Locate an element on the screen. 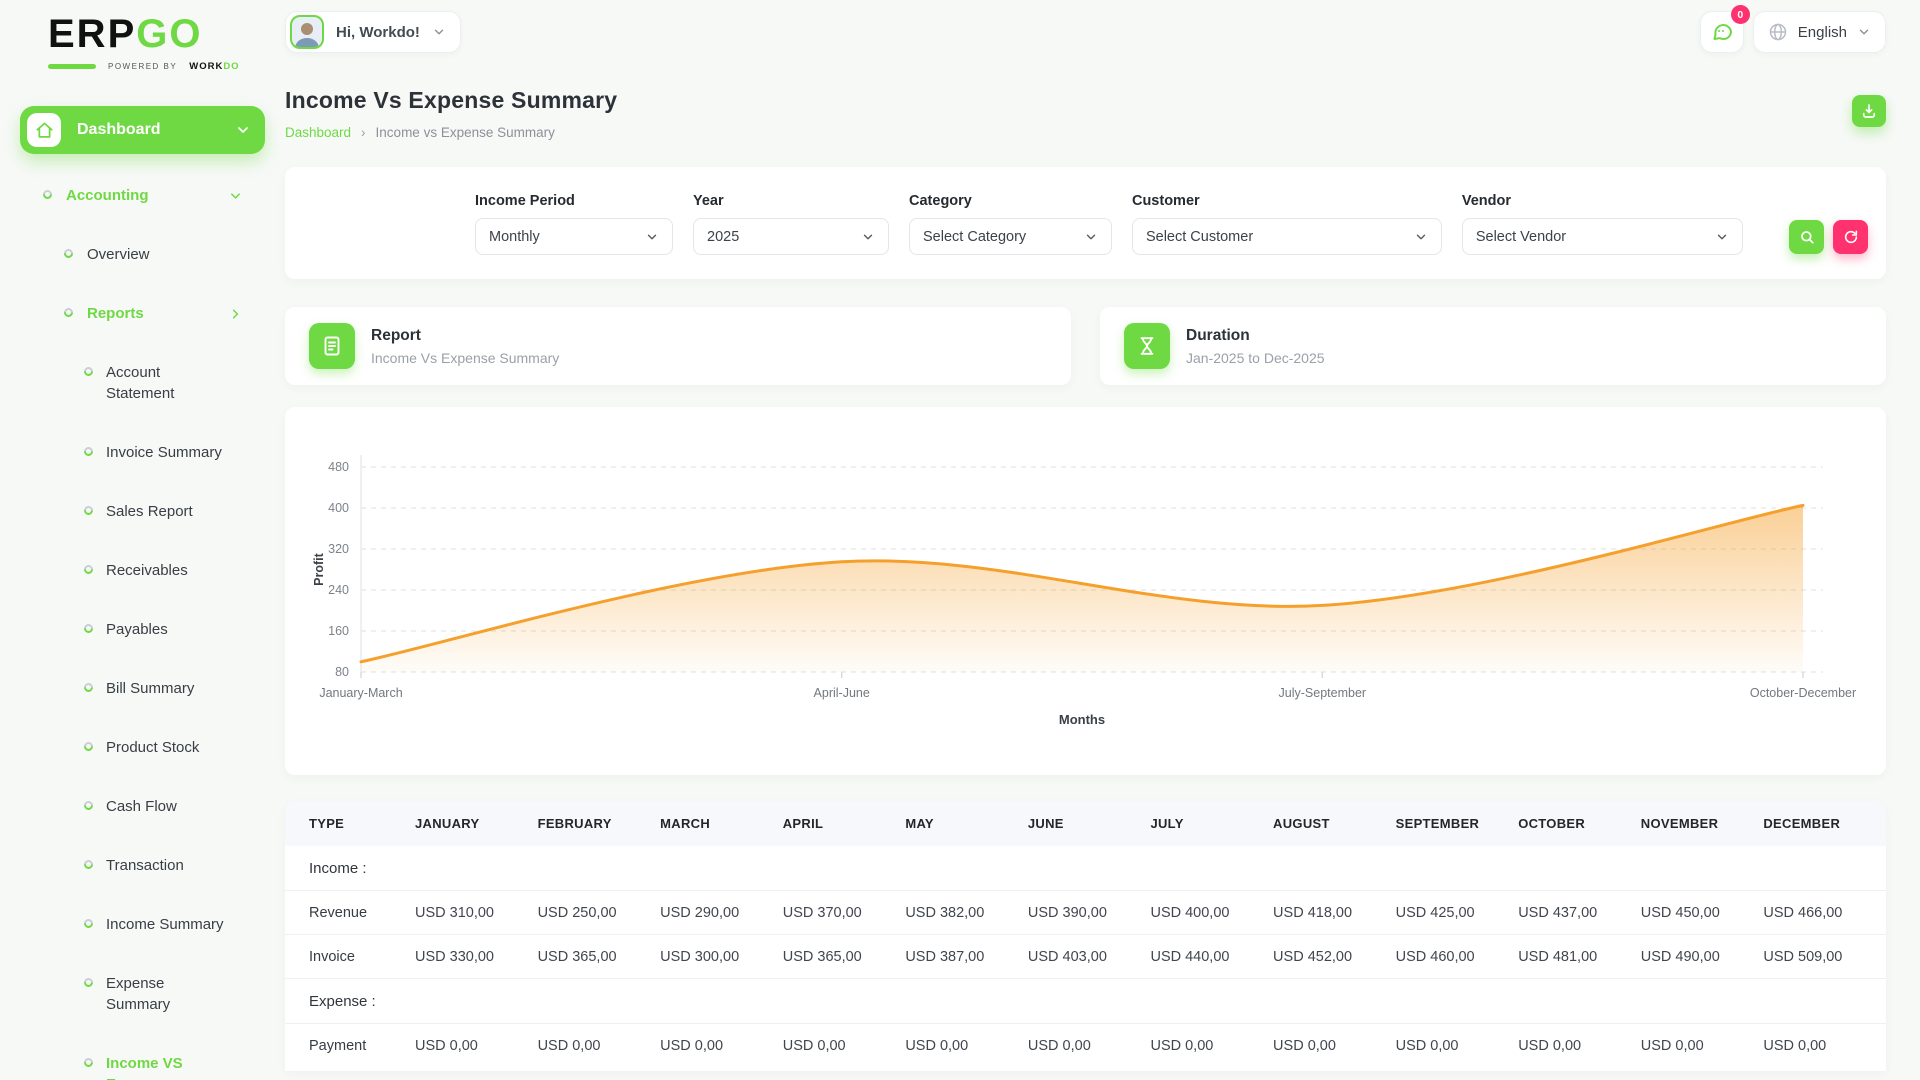  sidebar-item-sales-report: Sales Report is located at coordinates (142, 511).